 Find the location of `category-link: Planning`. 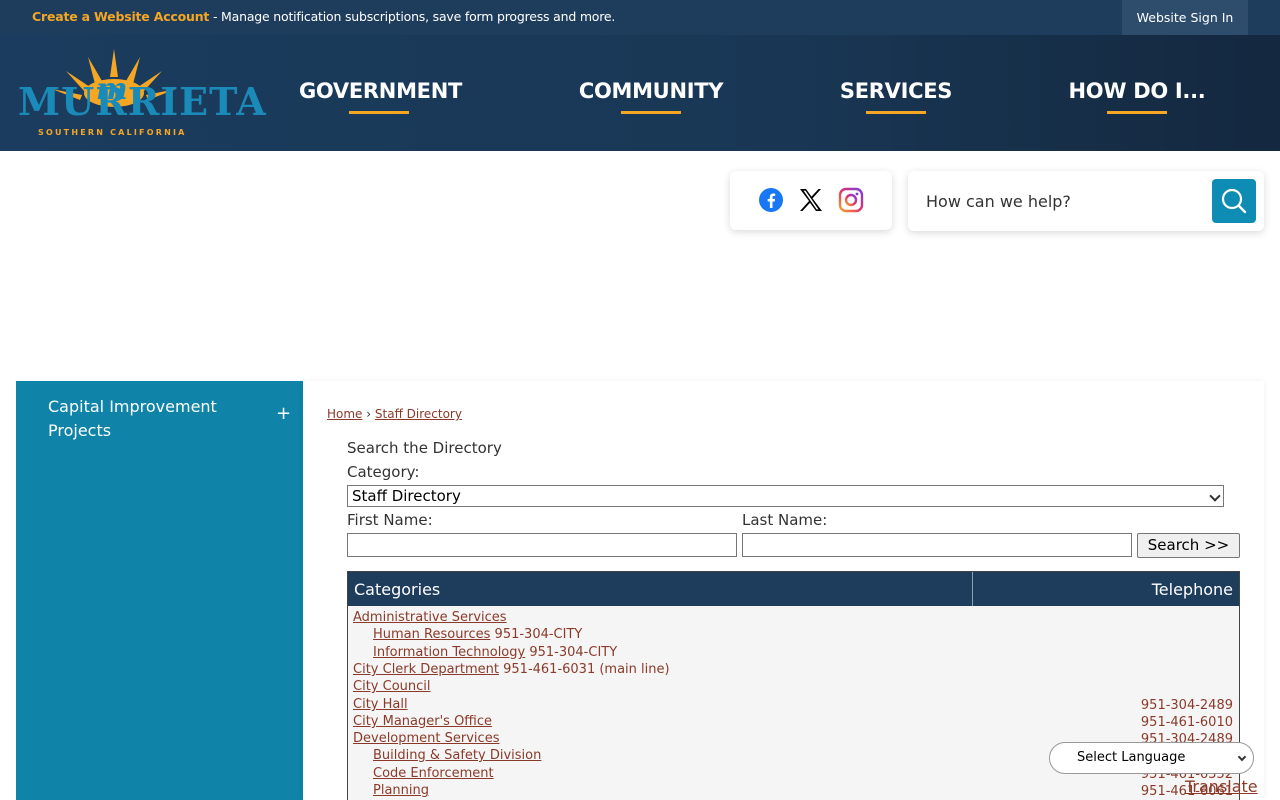

category-link: Planning is located at coordinates (401, 790).